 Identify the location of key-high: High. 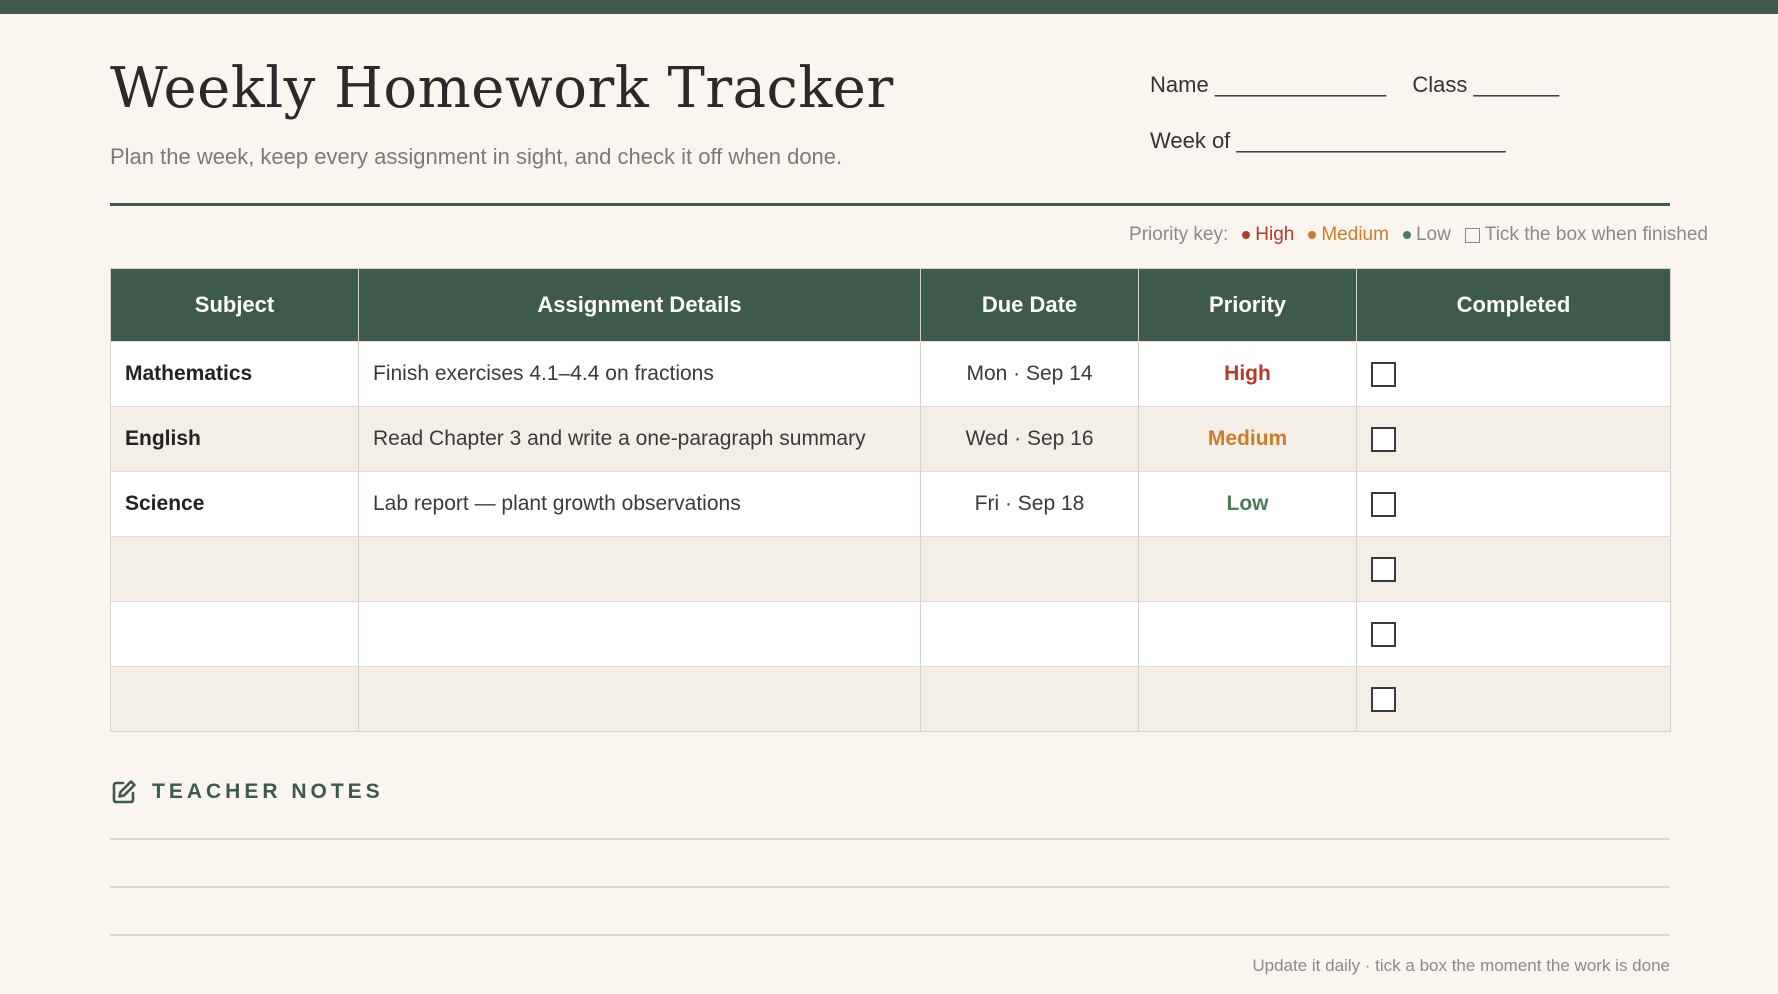
(1268, 235).